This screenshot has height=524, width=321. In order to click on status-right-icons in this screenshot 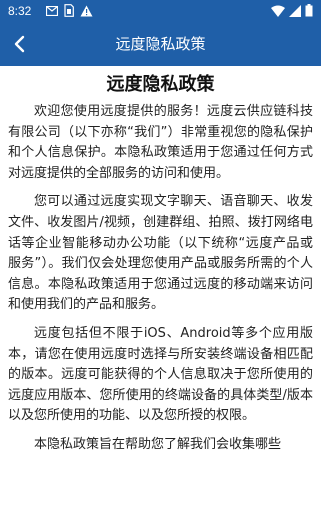, I will do `click(292, 10)`.